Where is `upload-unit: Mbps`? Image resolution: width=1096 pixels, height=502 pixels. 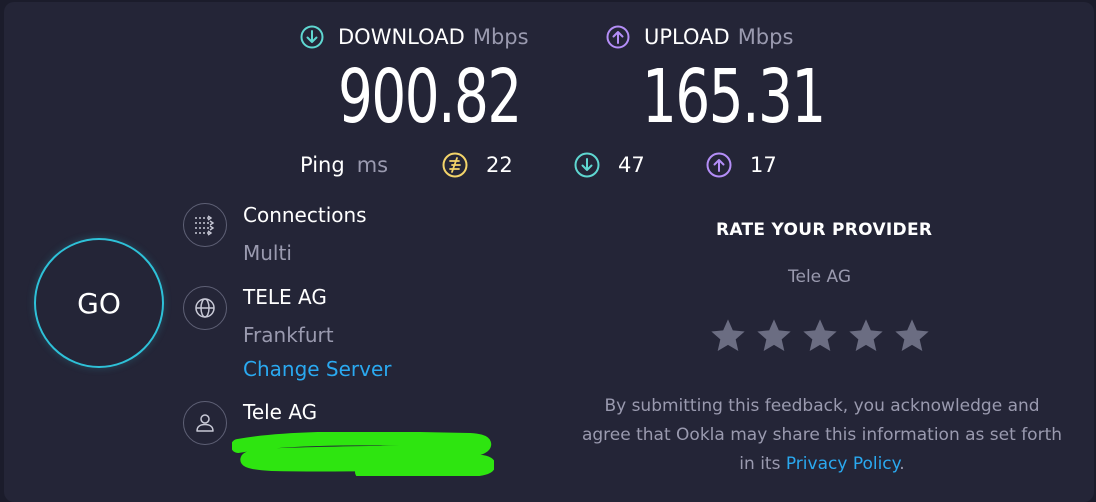
upload-unit: Mbps is located at coordinates (765, 37).